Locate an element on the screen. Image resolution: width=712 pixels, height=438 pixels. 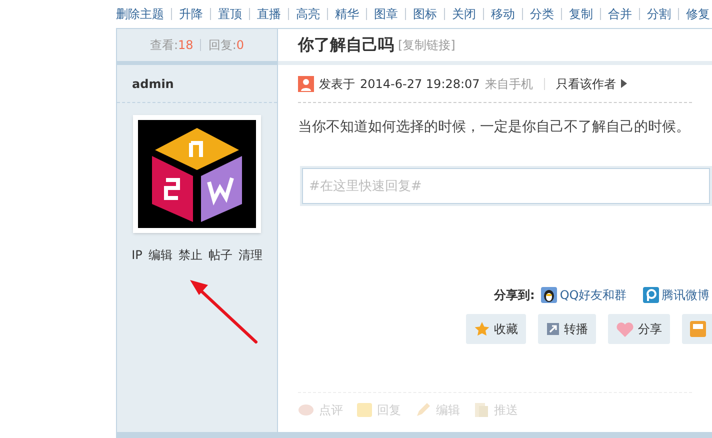
toolbar-link: 关闭 is located at coordinates (464, 14).